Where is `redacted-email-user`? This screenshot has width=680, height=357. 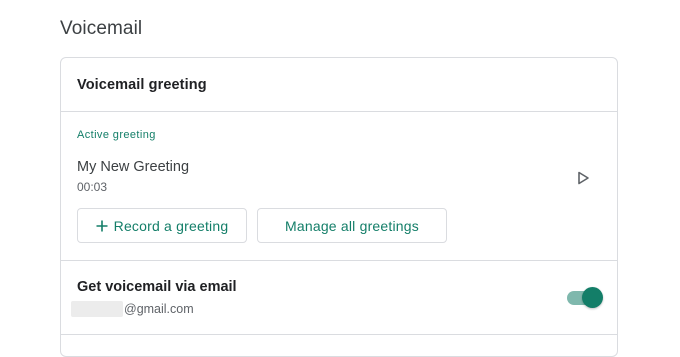 redacted-email-user is located at coordinates (97, 309).